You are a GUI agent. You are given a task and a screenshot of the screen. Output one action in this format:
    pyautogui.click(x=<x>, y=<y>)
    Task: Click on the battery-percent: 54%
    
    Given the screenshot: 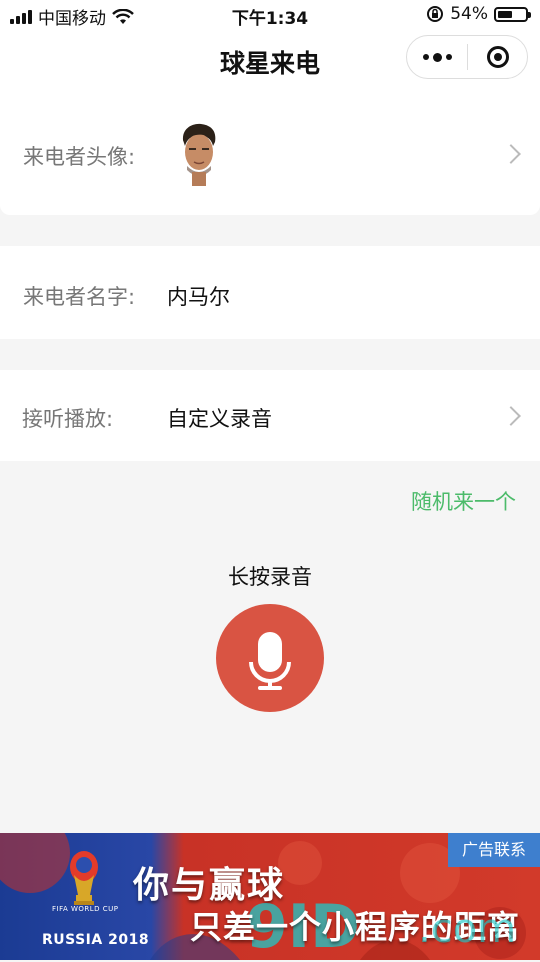 What is the action you would take?
    pyautogui.click(x=469, y=14)
    